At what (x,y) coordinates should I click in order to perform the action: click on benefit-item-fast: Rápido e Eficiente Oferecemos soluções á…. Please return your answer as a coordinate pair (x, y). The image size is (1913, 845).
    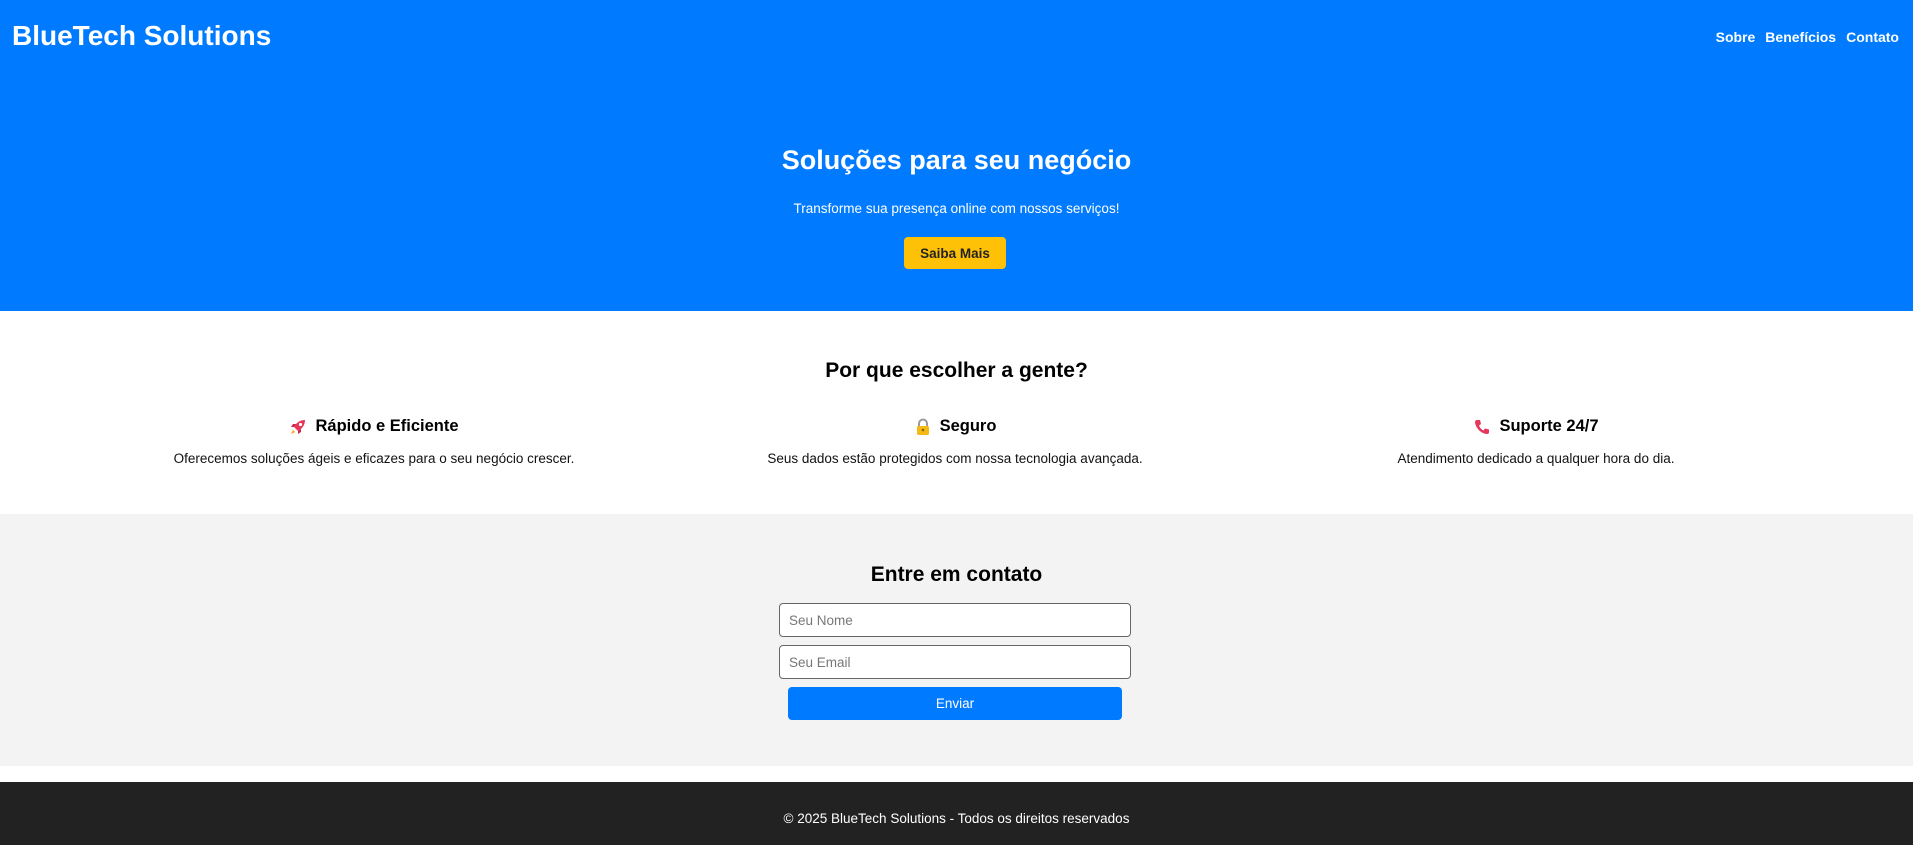
    Looking at the image, I should click on (374, 441).